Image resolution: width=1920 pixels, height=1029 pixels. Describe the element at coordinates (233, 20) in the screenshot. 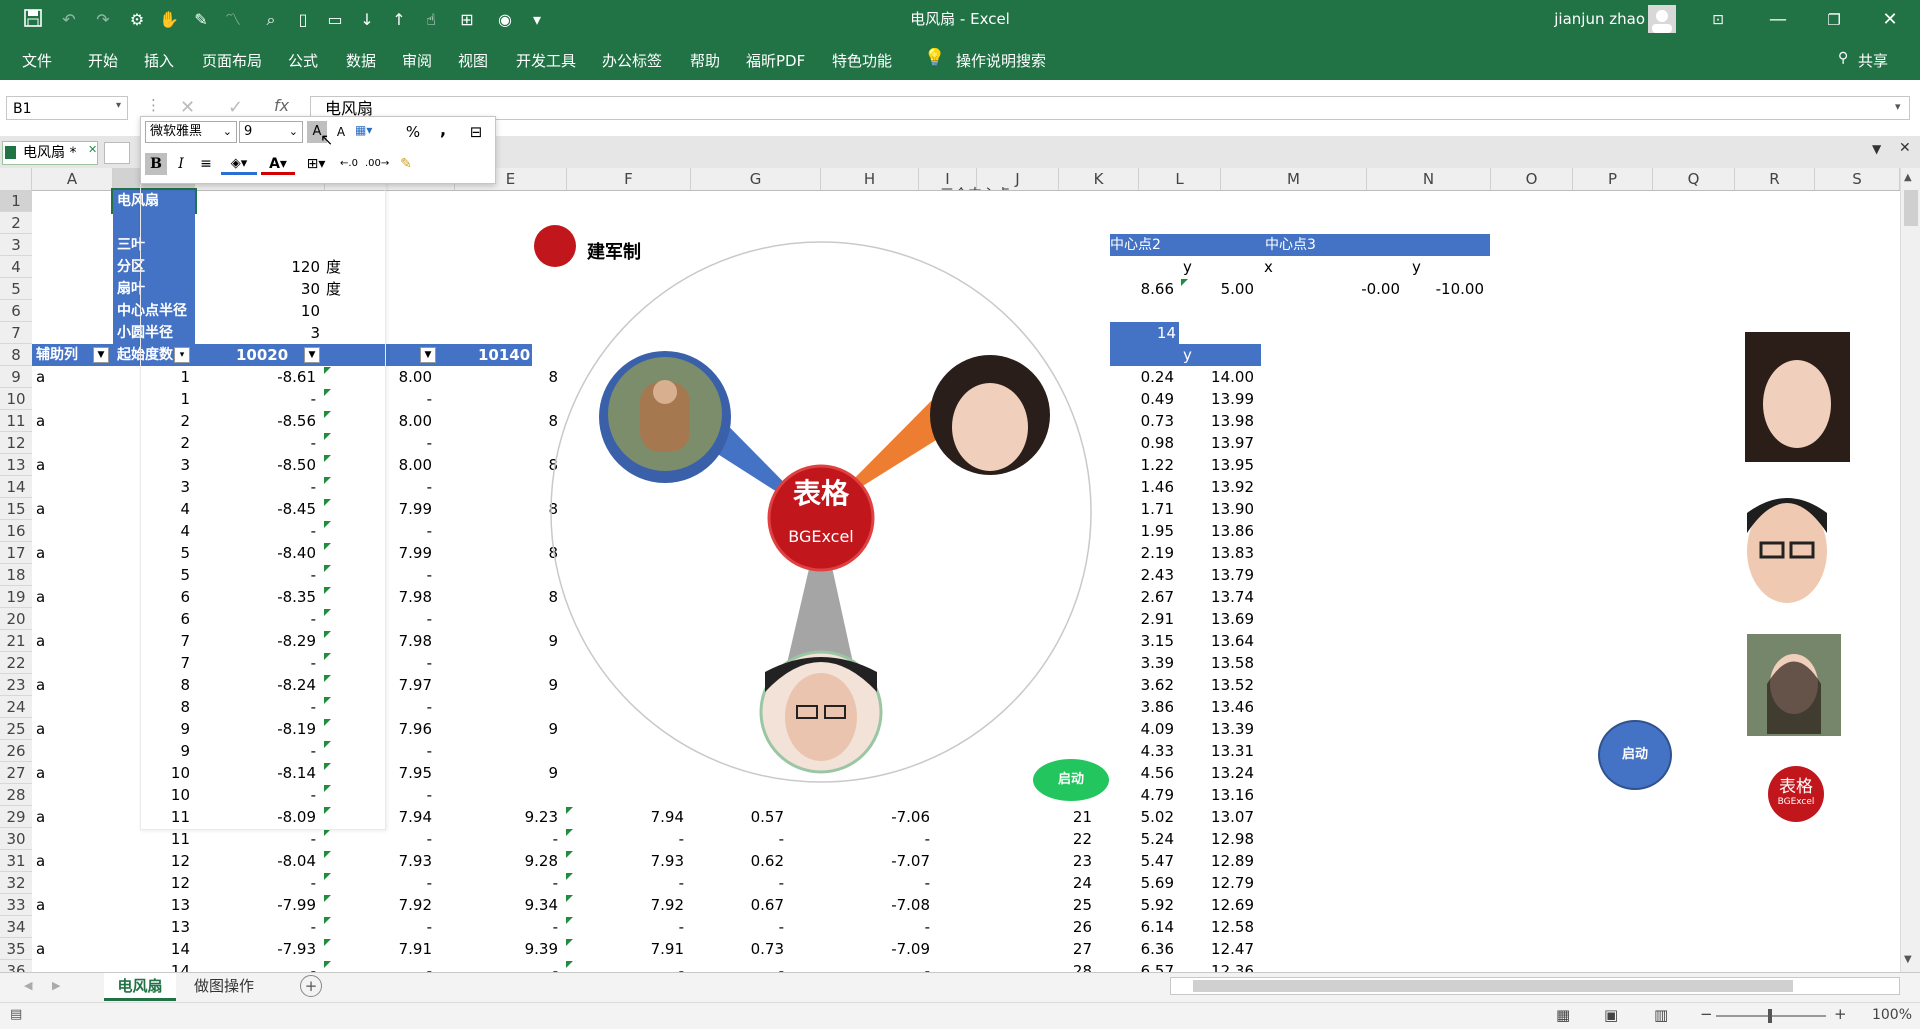

I see `chart-icon: 〽` at that location.